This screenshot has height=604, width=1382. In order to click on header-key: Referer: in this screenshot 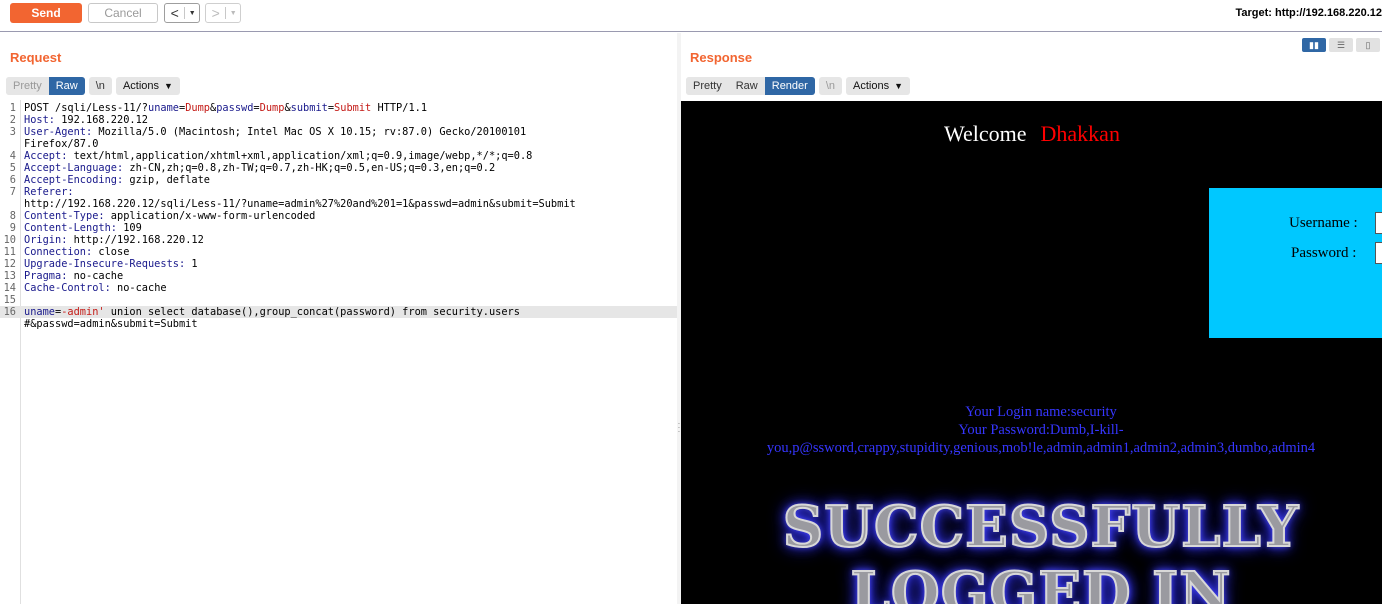, I will do `click(49, 192)`.